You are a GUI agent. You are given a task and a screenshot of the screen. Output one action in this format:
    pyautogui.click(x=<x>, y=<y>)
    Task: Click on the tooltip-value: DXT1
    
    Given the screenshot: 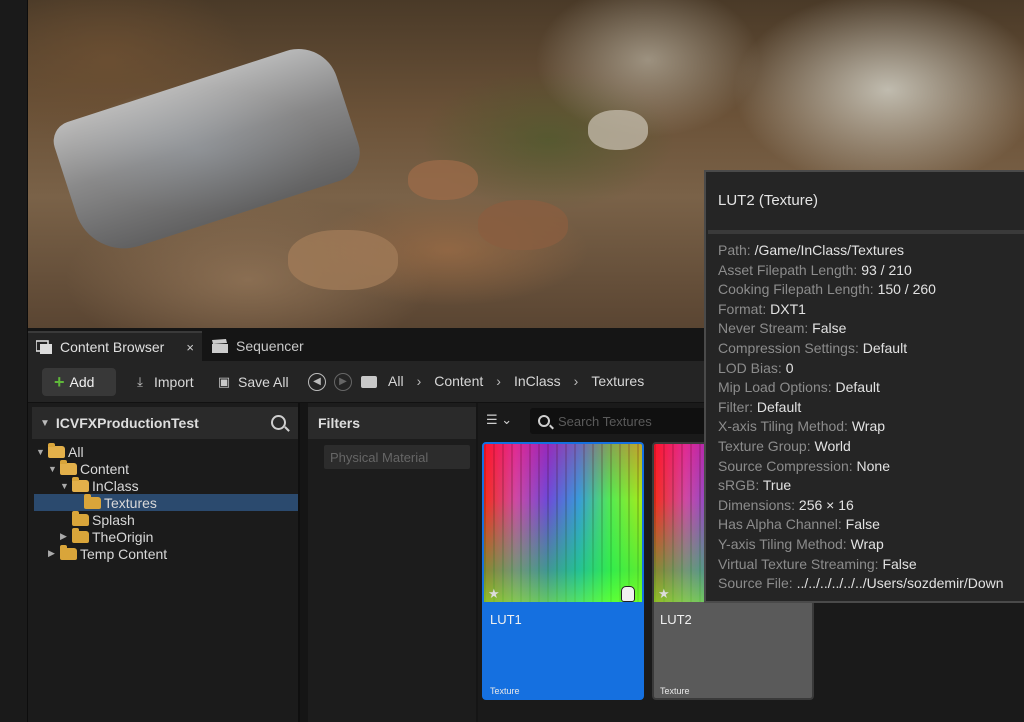 What is the action you would take?
    pyautogui.click(x=788, y=308)
    